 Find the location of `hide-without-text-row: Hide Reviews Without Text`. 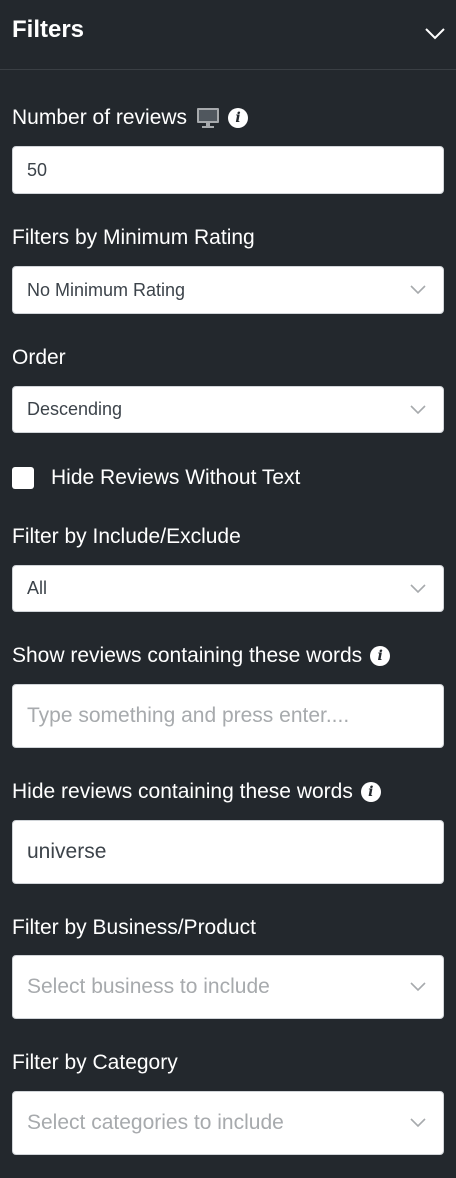

hide-without-text-row: Hide Reviews Without Text is located at coordinates (156, 478).